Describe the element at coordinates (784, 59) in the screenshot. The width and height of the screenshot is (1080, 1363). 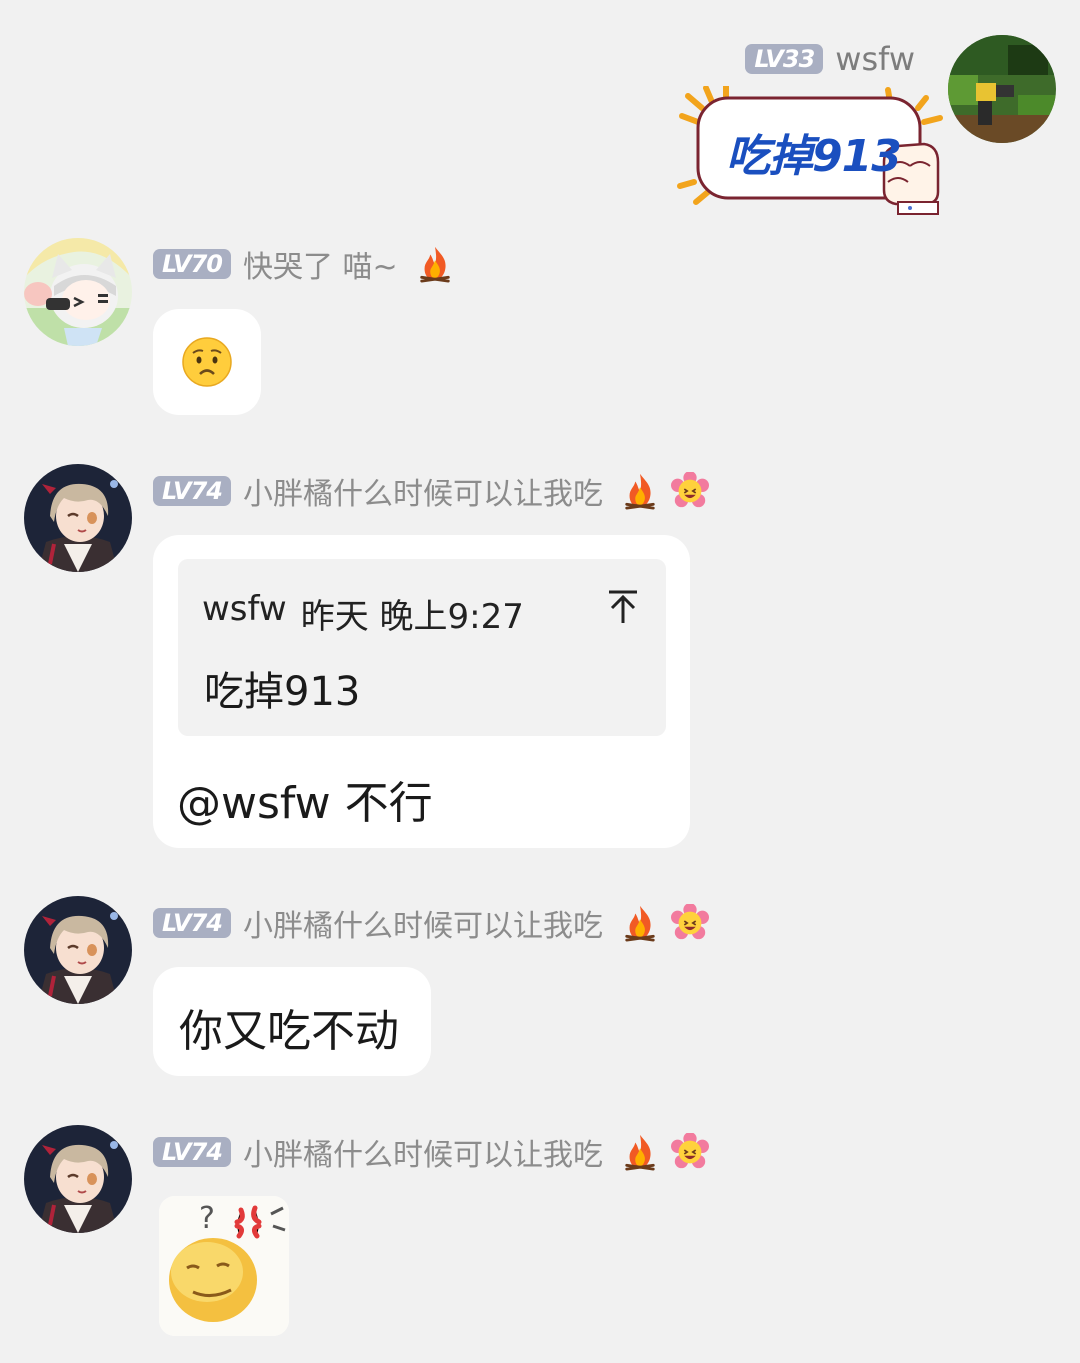
I see `level-badge: LV33` at that location.